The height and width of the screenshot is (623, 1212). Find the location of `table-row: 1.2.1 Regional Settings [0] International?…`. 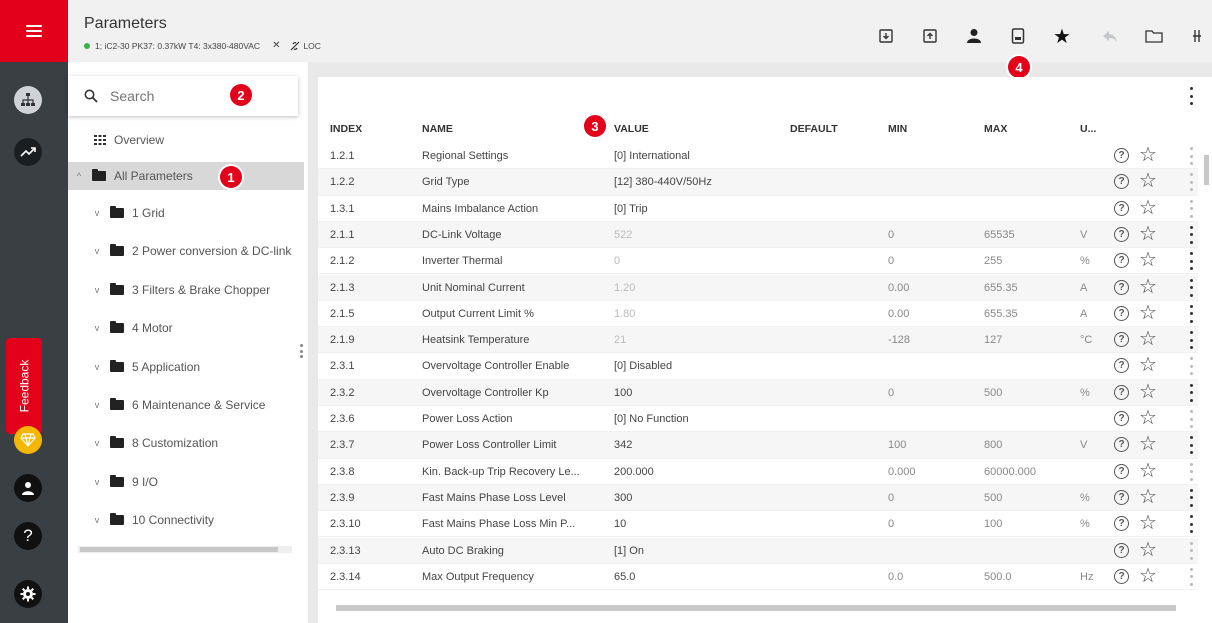

table-row: 1.2.1 Regional Settings [0] International?… is located at coordinates (758, 156).